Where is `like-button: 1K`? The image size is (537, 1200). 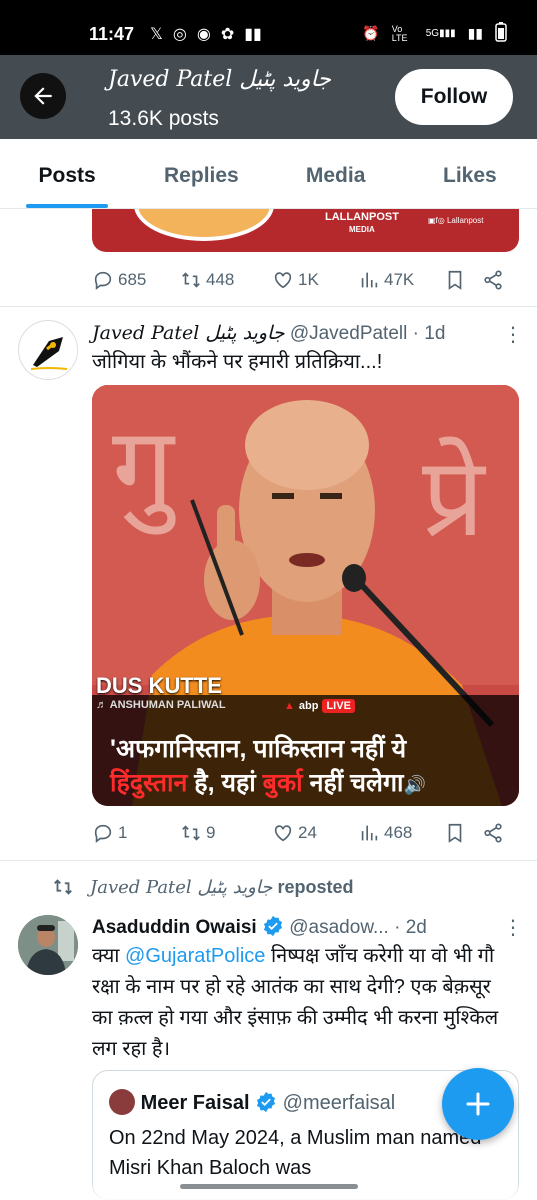
like-button: 1K is located at coordinates (315, 280).